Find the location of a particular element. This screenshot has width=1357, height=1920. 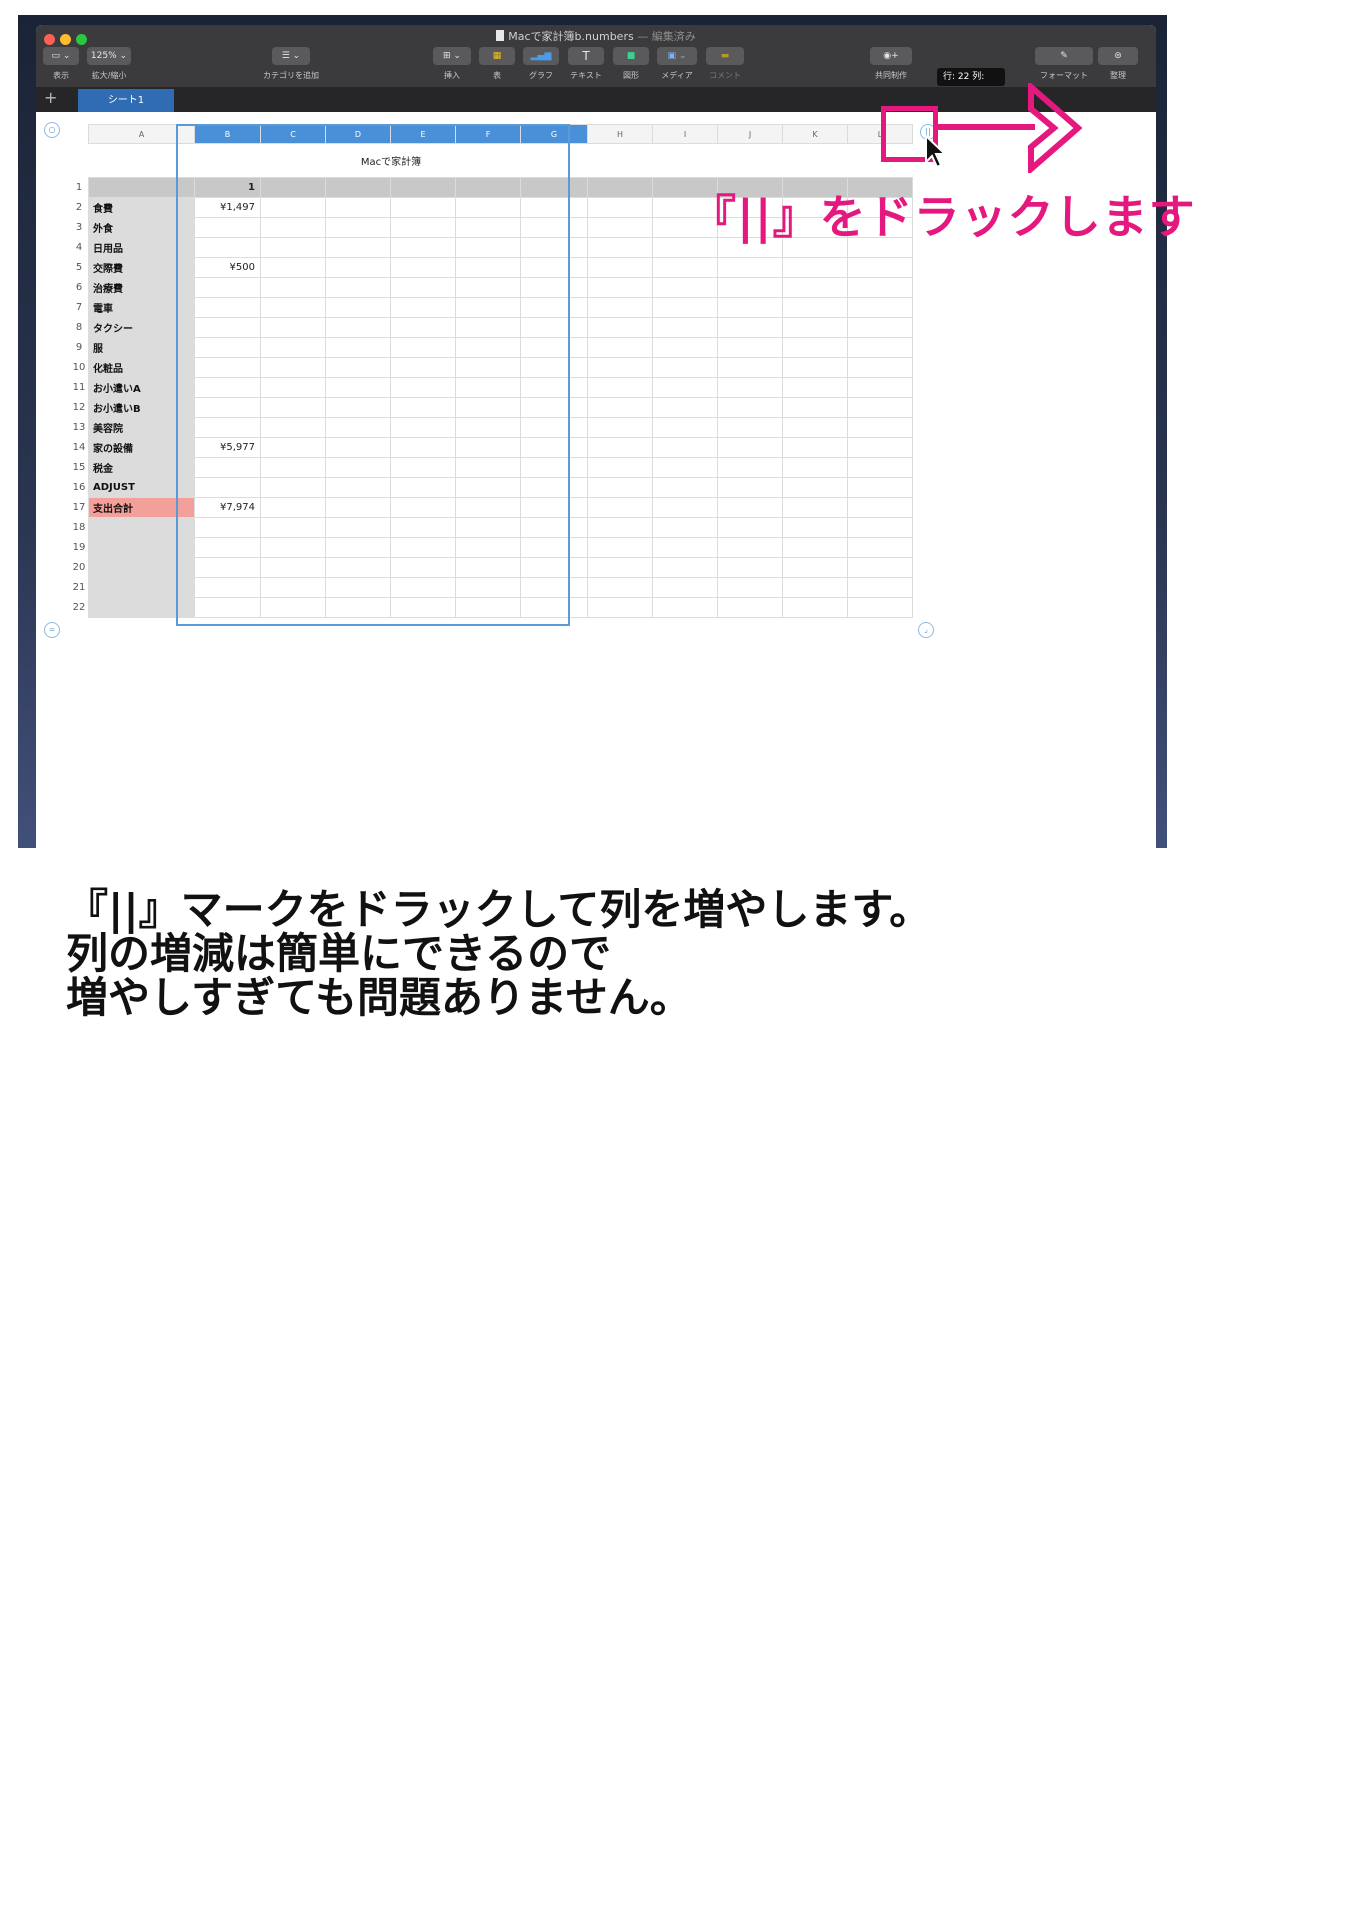

view-button: ▭ ⌄ 表示 is located at coordinates (61, 64).